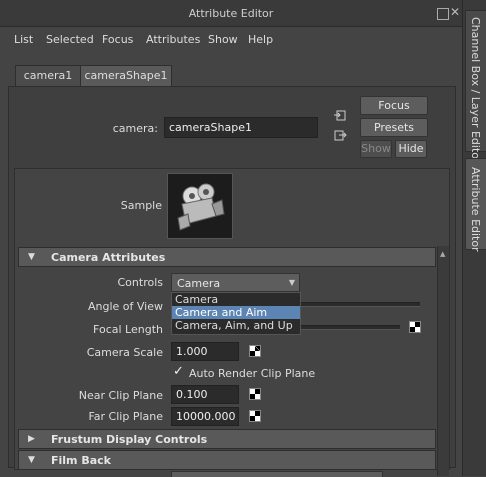 Image resolution: width=486 pixels, height=477 pixels. Describe the element at coordinates (223, 39) in the screenshot. I see `menu-show: Show` at that location.